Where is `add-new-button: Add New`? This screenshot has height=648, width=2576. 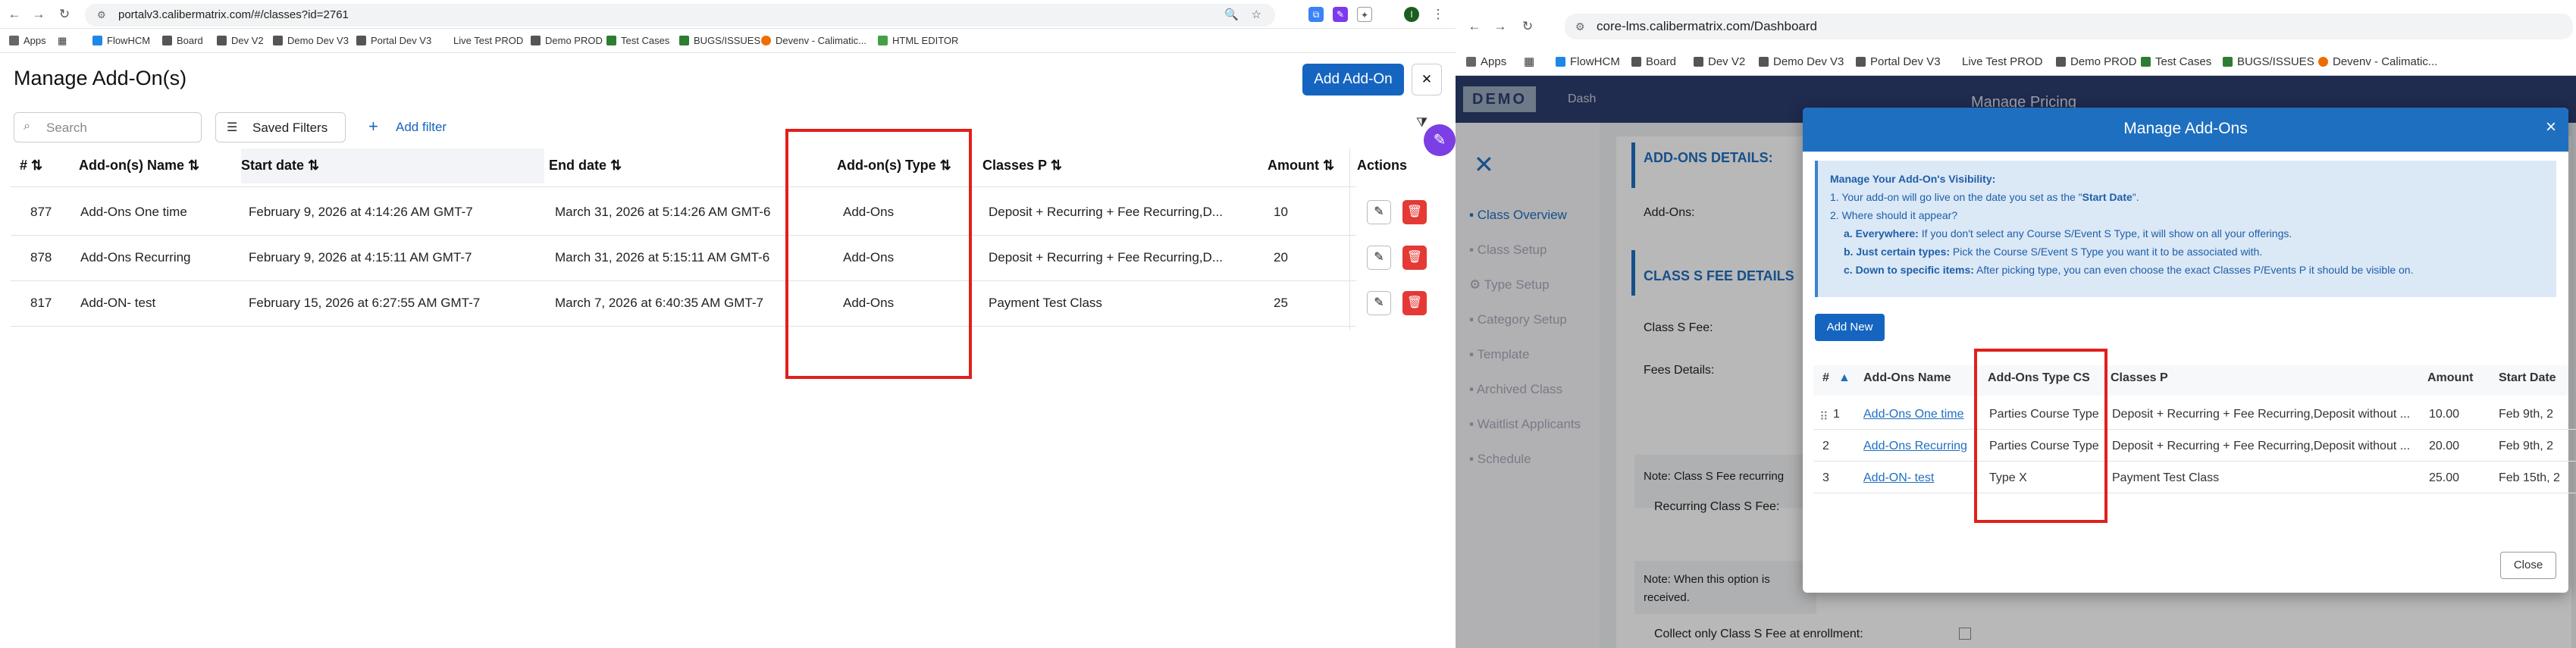 add-new-button: Add New is located at coordinates (1850, 327).